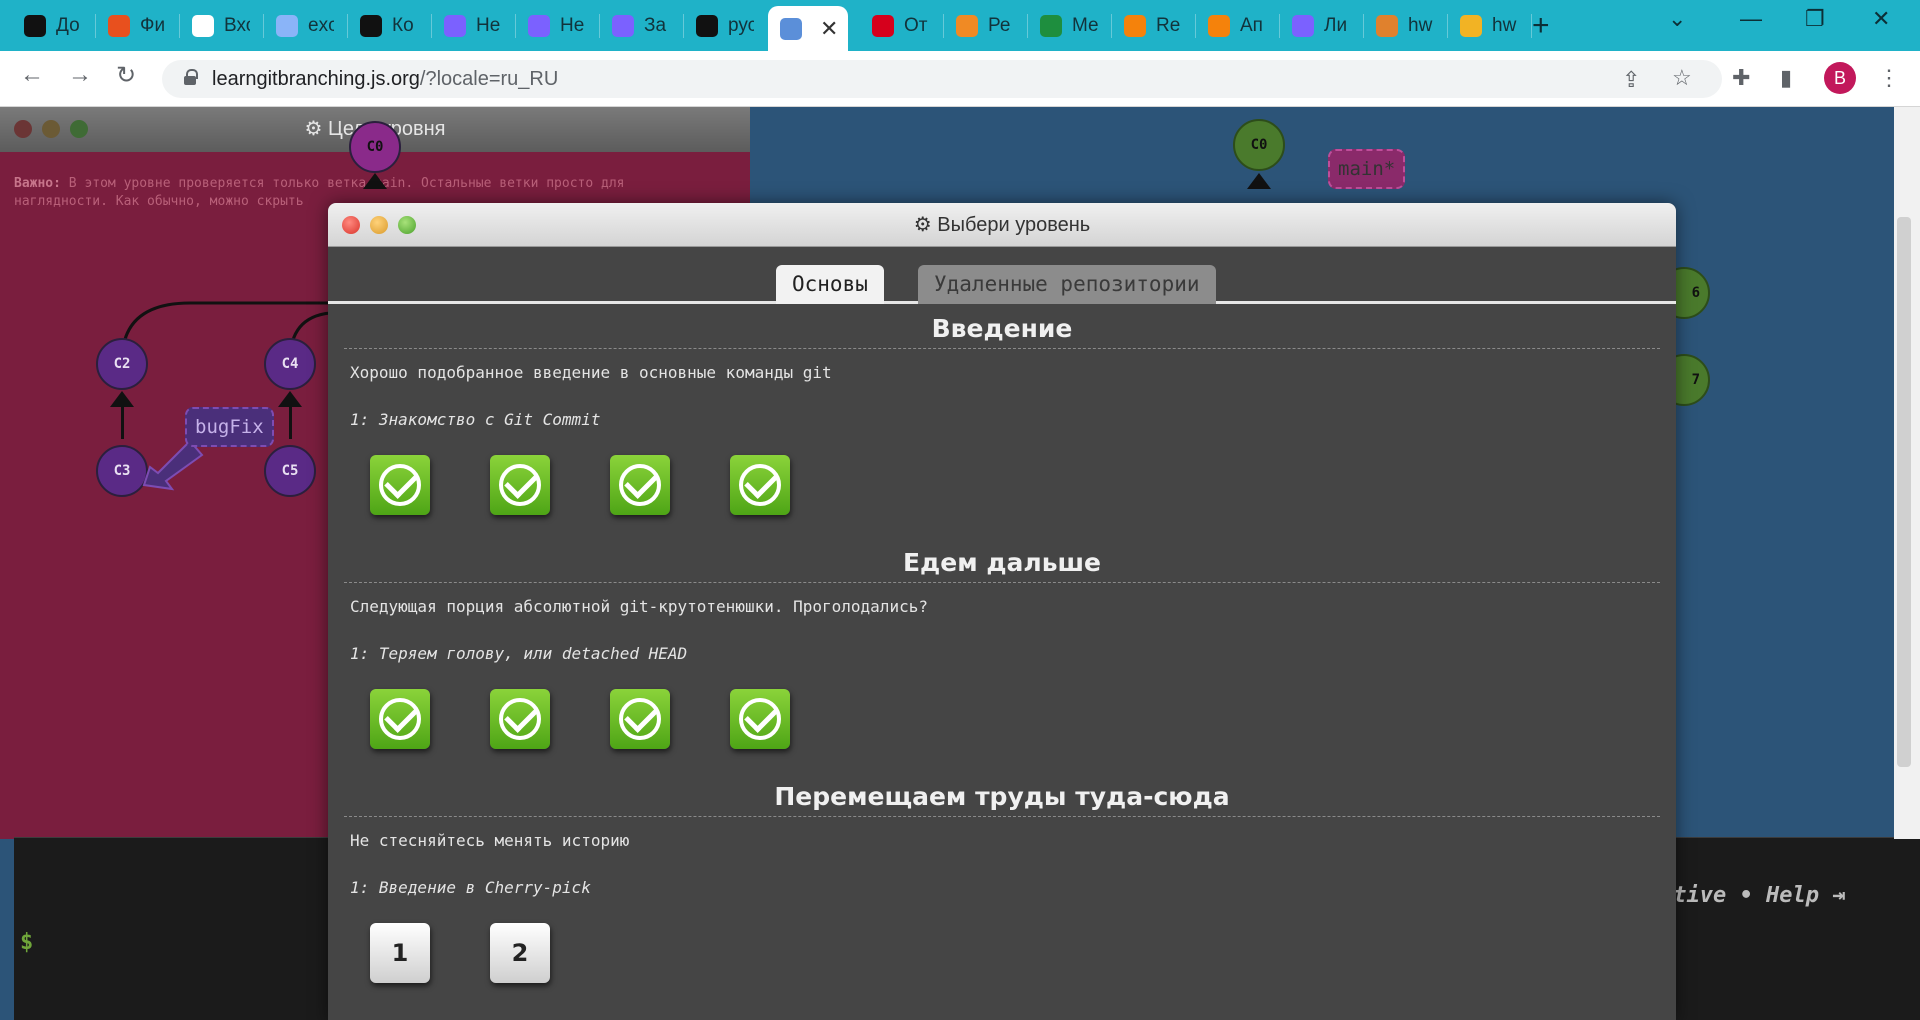 This screenshot has height=1020, width=1920. I want to click on browser-tab: Ап, so click(1238, 25).